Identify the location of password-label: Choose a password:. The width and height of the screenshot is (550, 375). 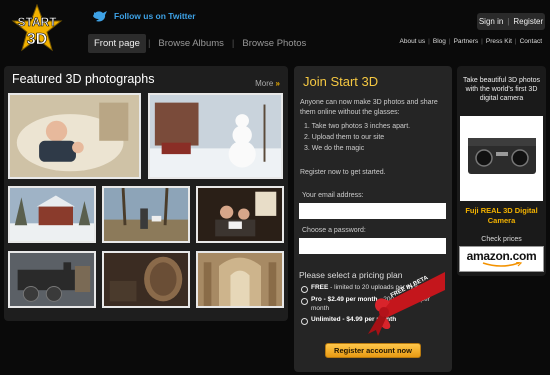
(334, 230).